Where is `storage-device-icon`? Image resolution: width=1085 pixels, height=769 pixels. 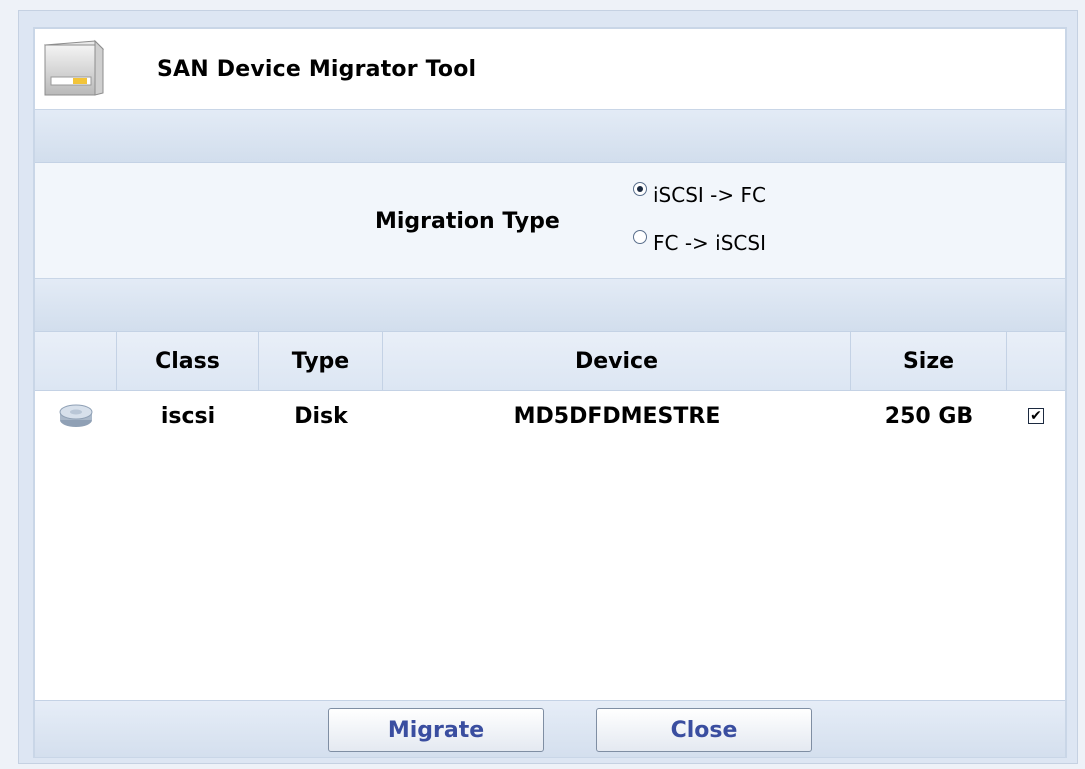 storage-device-icon is located at coordinates (74, 67).